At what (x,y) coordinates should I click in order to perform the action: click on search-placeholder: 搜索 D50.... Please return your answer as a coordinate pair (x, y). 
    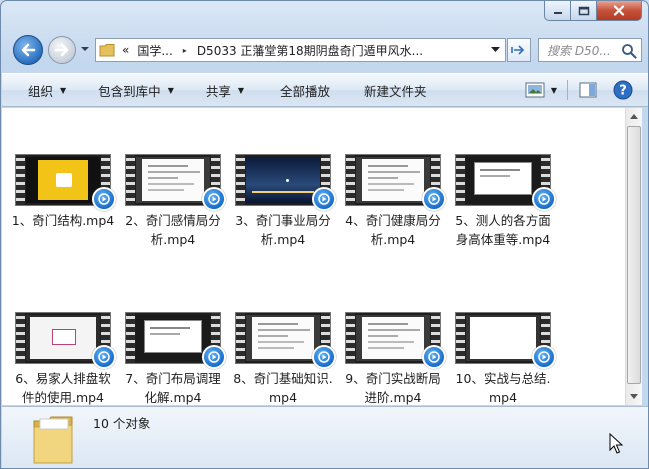
    Looking at the image, I should click on (579, 50).